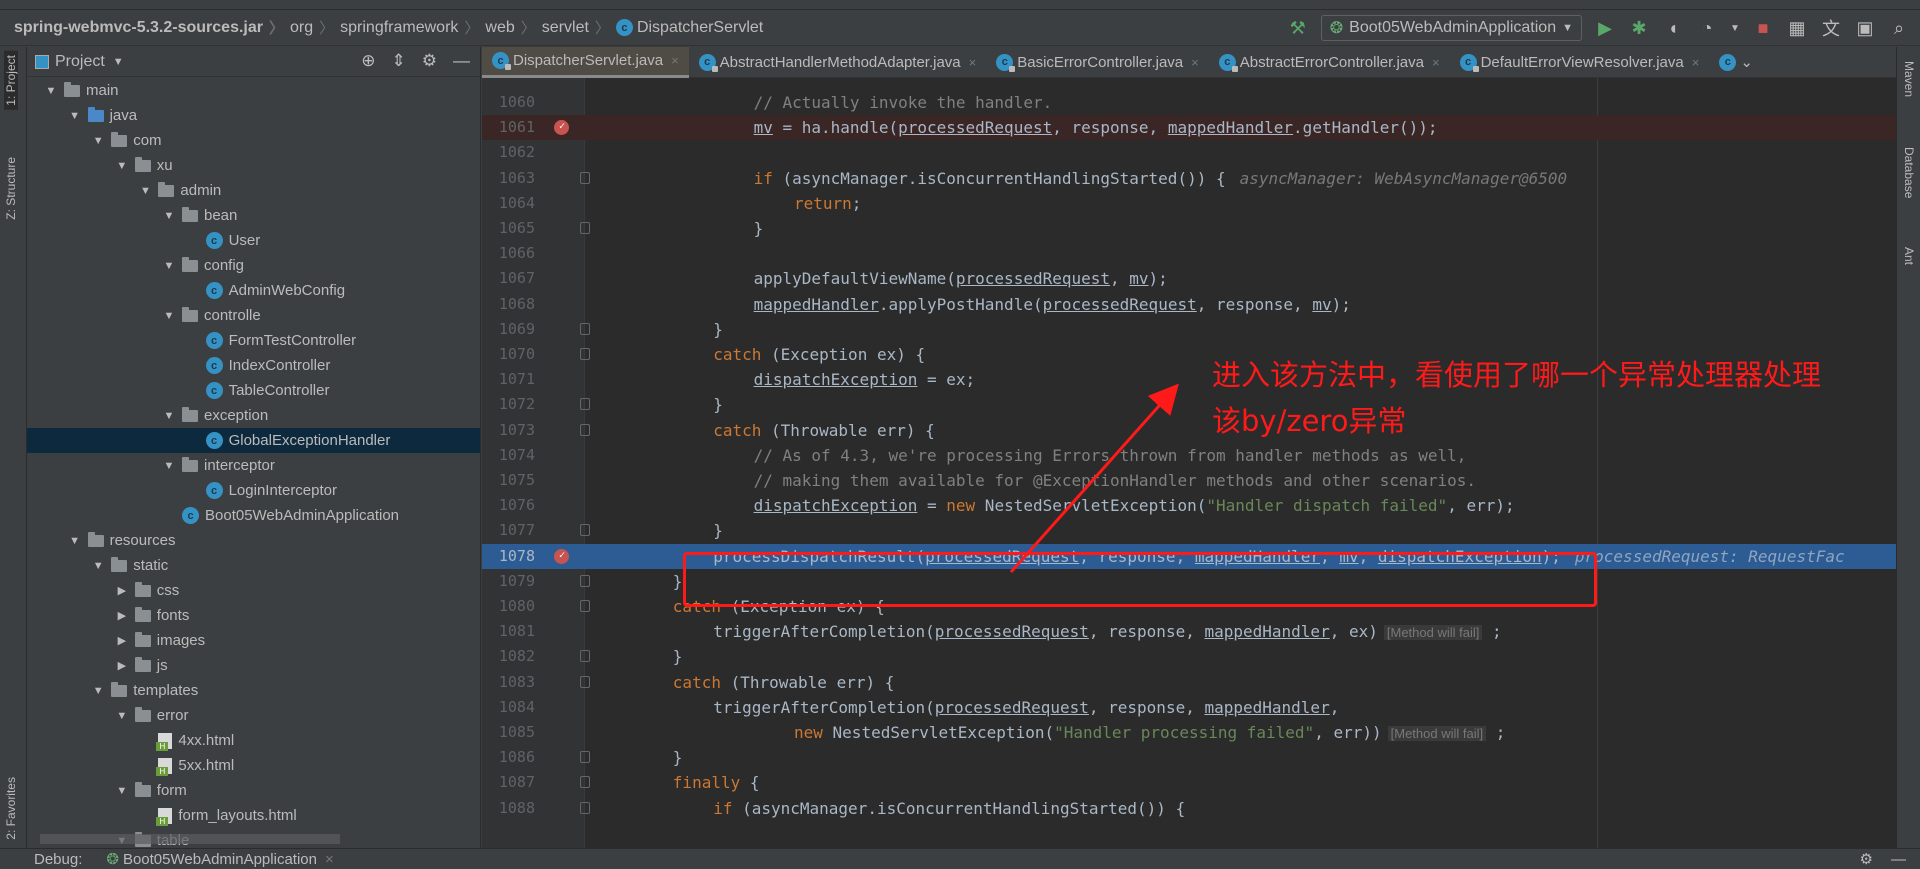  Describe the element at coordinates (253, 490) in the screenshot. I see `tree-item-logininterceptor: c LoginInterceptor` at that location.